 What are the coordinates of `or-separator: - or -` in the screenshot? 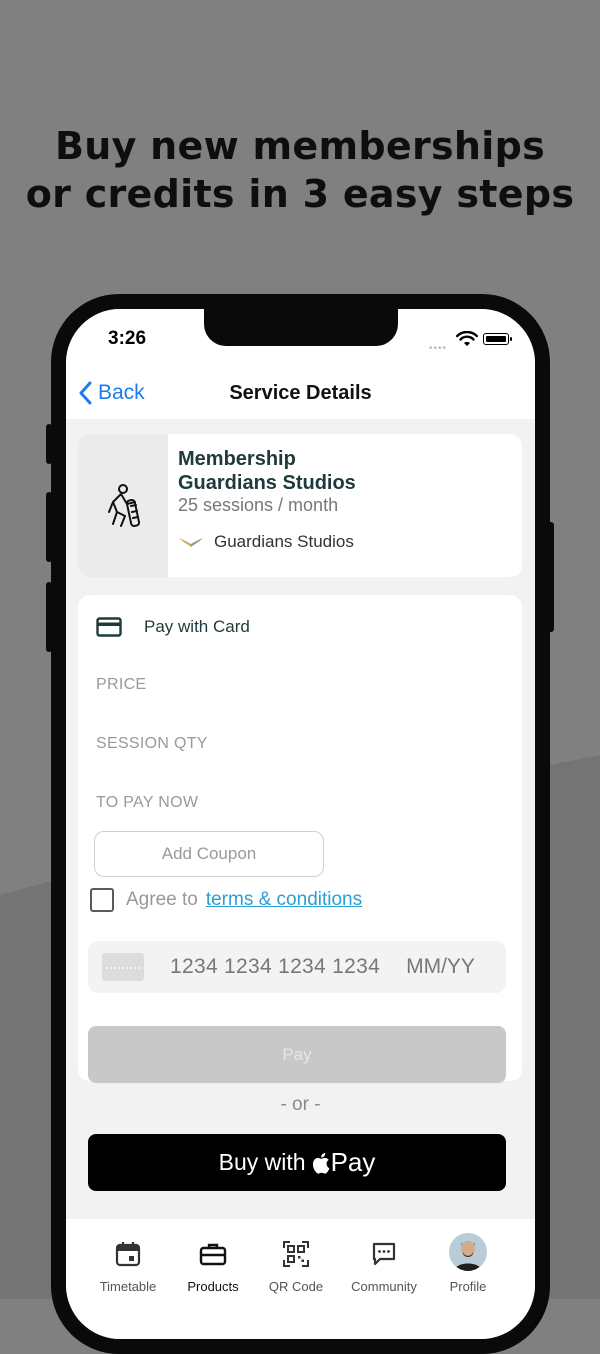 It's located at (300, 1104).